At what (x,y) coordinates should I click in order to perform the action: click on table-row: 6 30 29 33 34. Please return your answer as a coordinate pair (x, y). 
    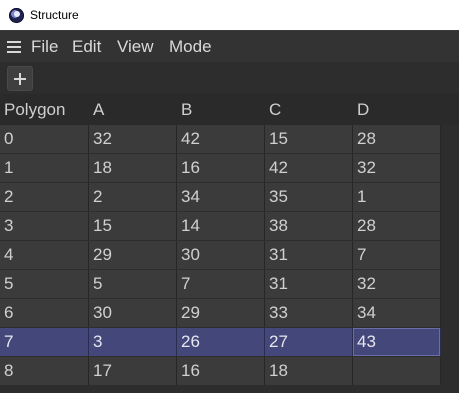
    Looking at the image, I should click on (229, 313).